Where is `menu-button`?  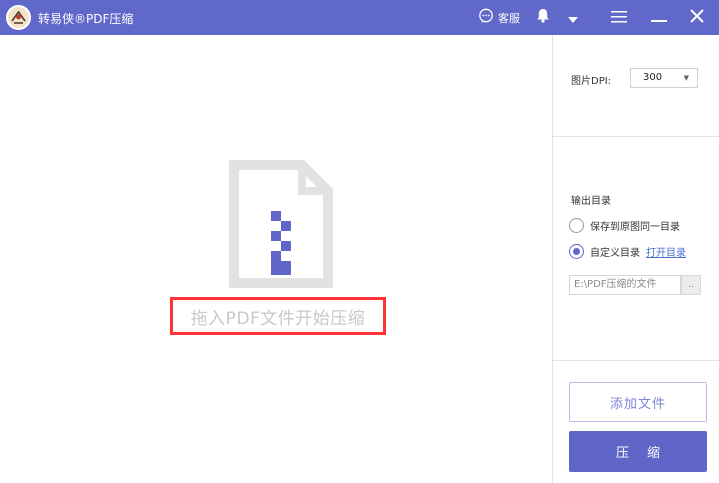 menu-button is located at coordinates (619, 17).